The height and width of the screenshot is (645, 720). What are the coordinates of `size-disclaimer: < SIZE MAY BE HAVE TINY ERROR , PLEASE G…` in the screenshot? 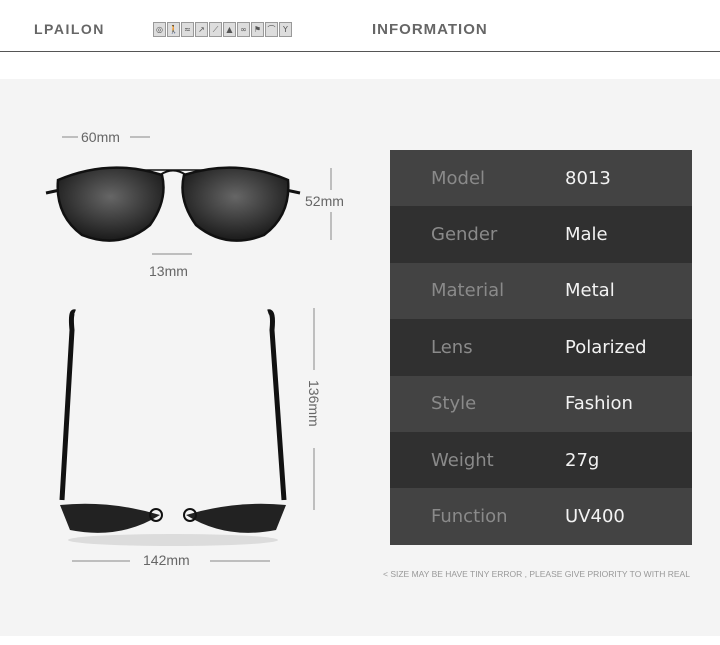 It's located at (536, 574).